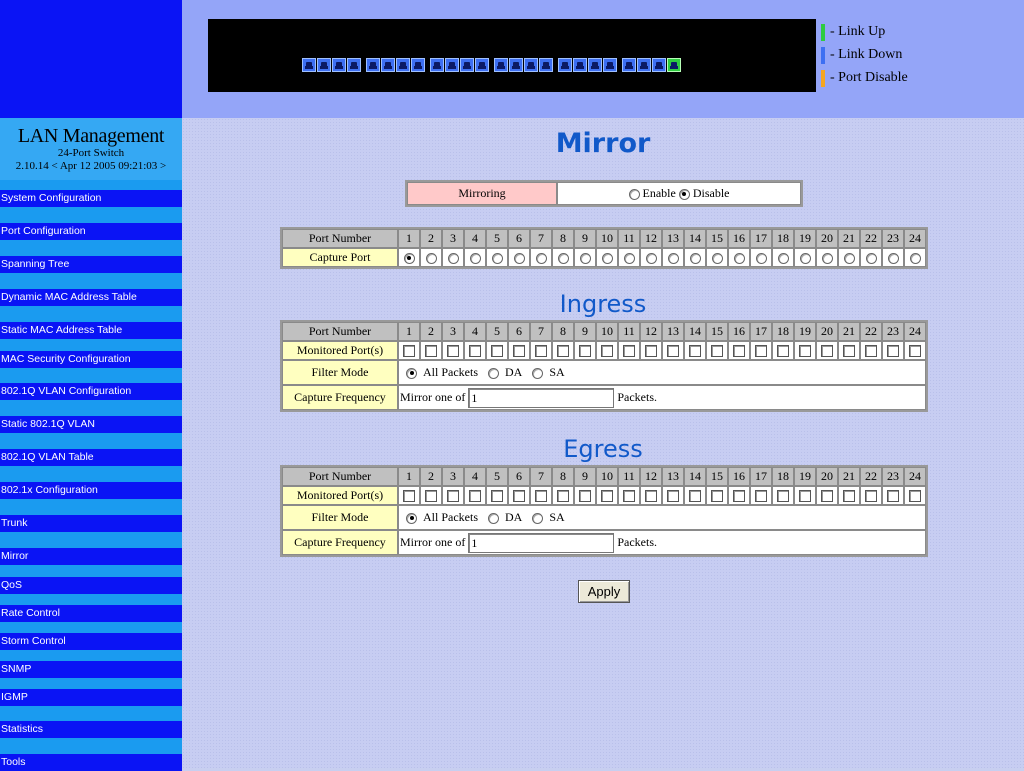 The image size is (1024, 771). Describe the element at coordinates (871, 496) in the screenshot. I see `egress-monitor-port-22-checkbox` at that location.